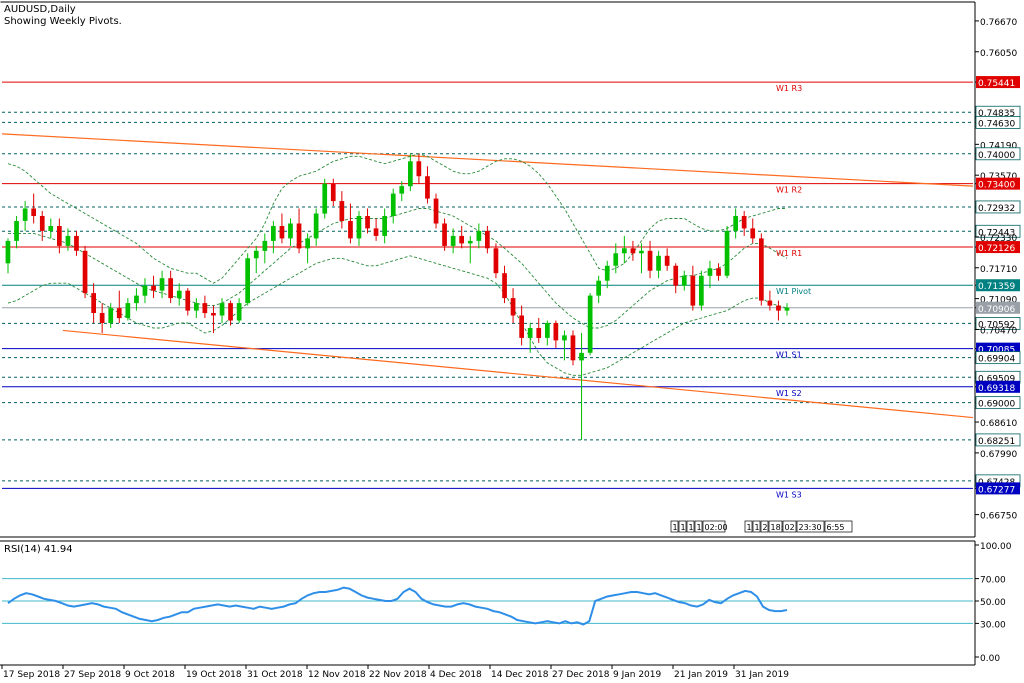  Describe the element at coordinates (996, 360) in the screenshot. I see `price-tick-label: 0.69904` at that location.